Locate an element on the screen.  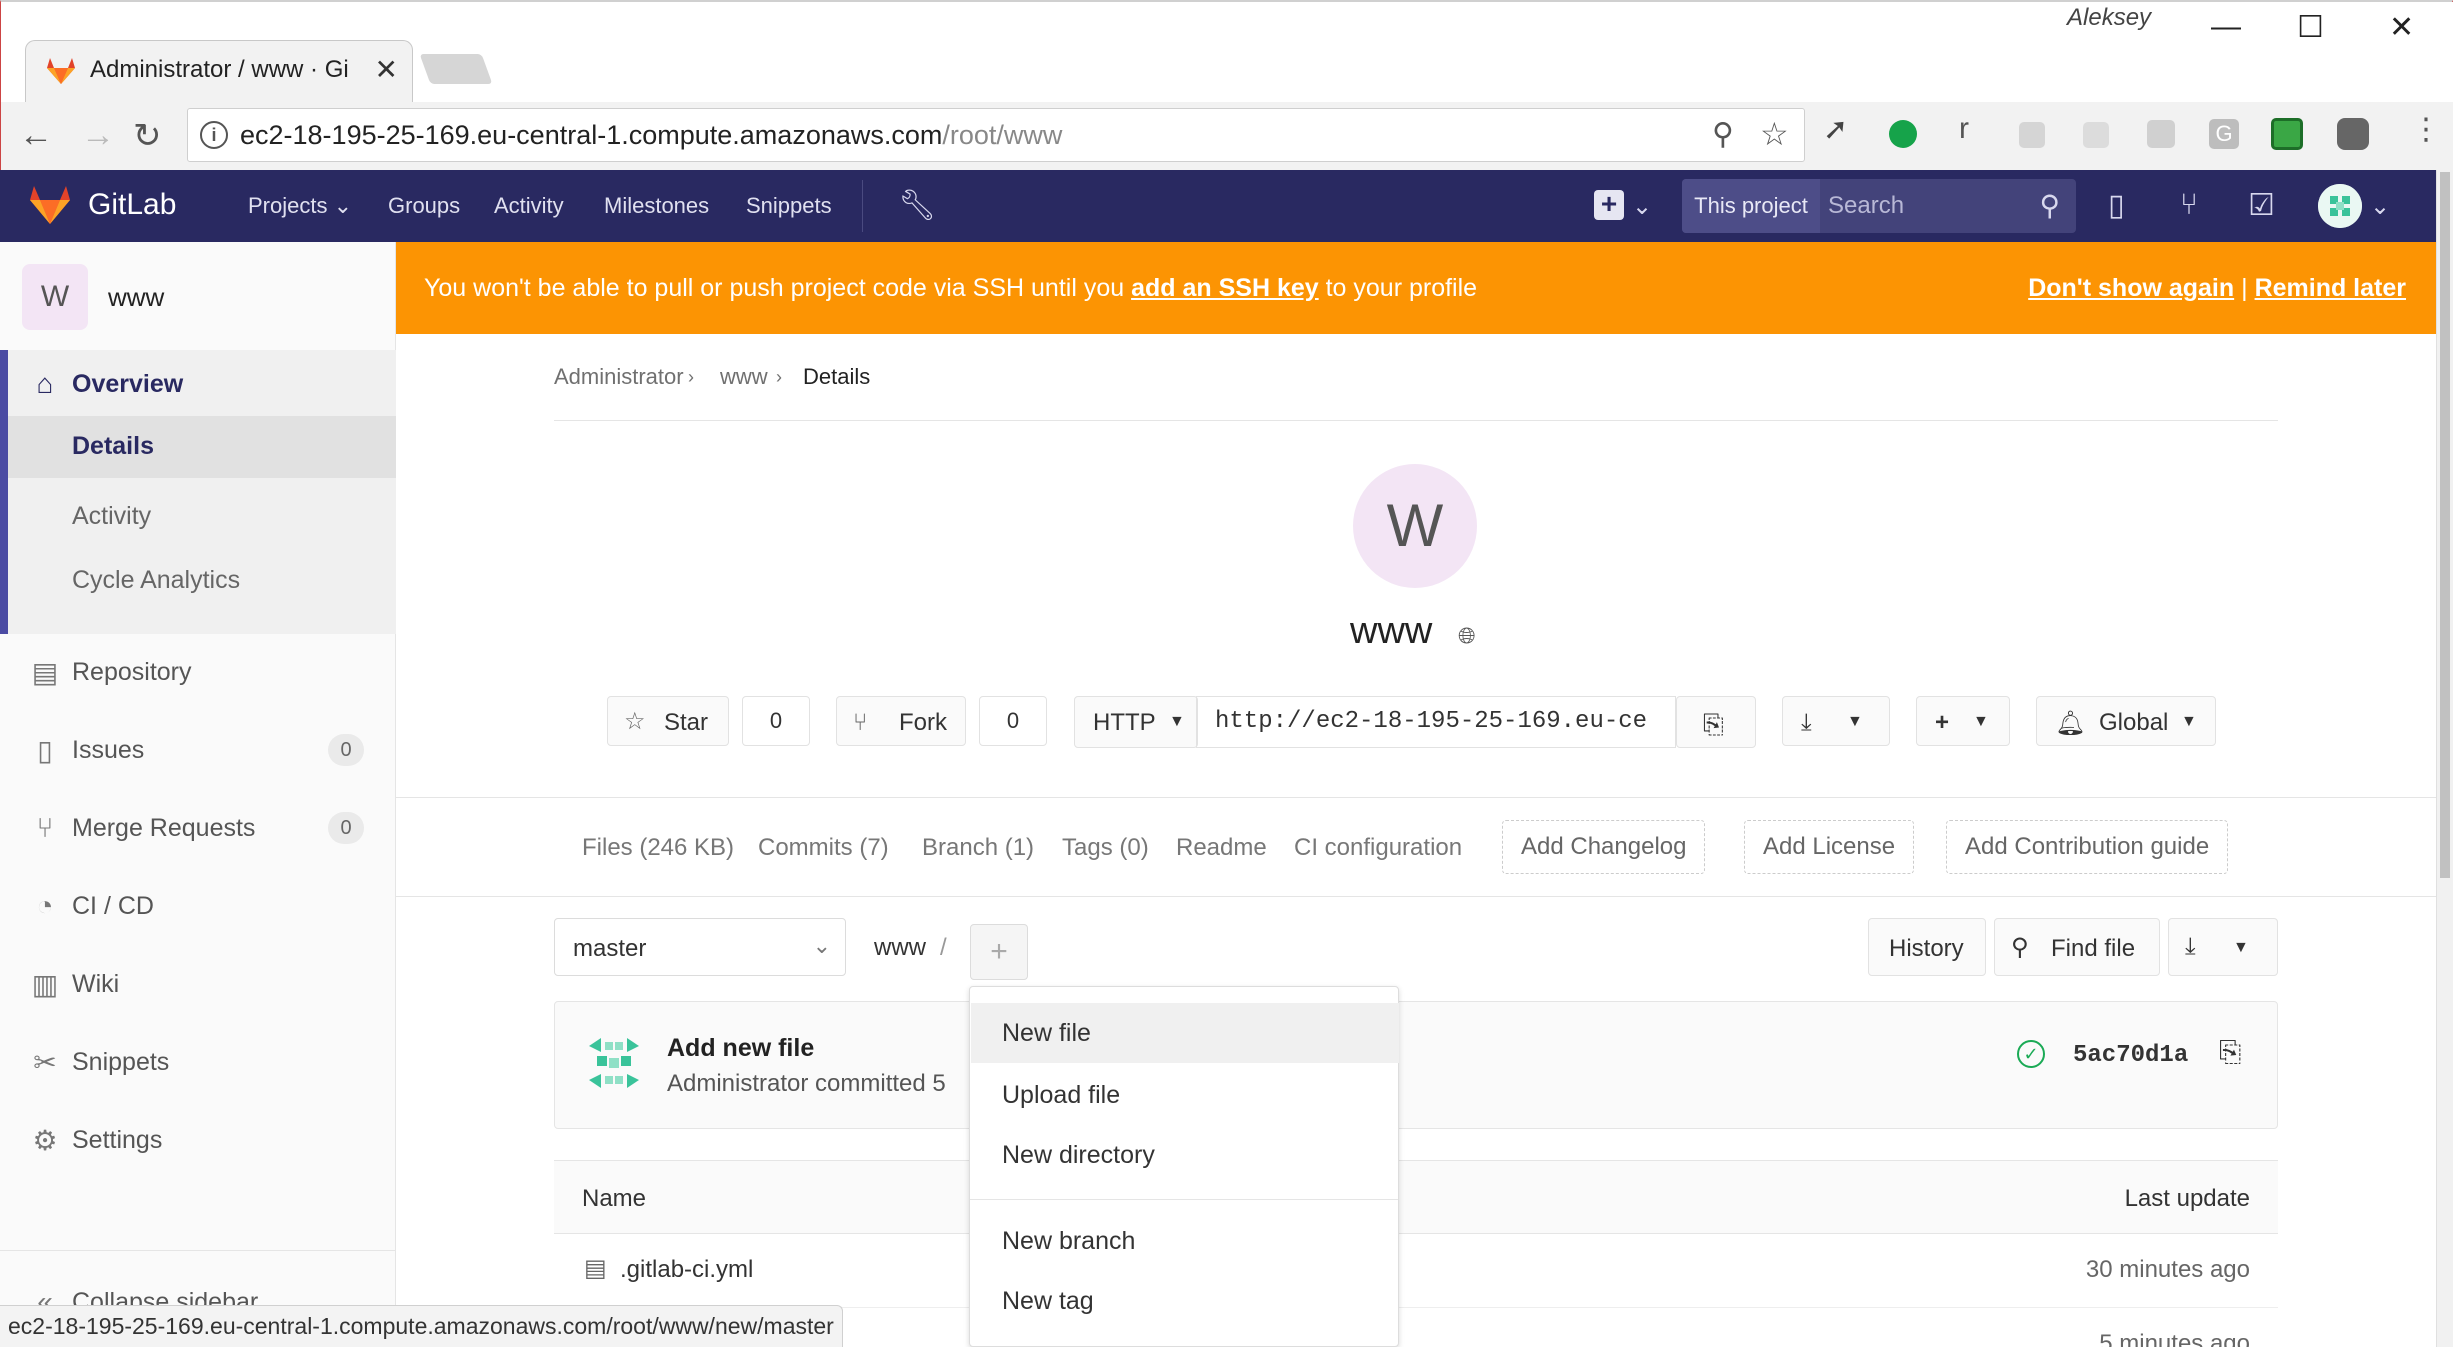
add-contribution-guide-button: Add Contribution guide is located at coordinates (2087, 847).